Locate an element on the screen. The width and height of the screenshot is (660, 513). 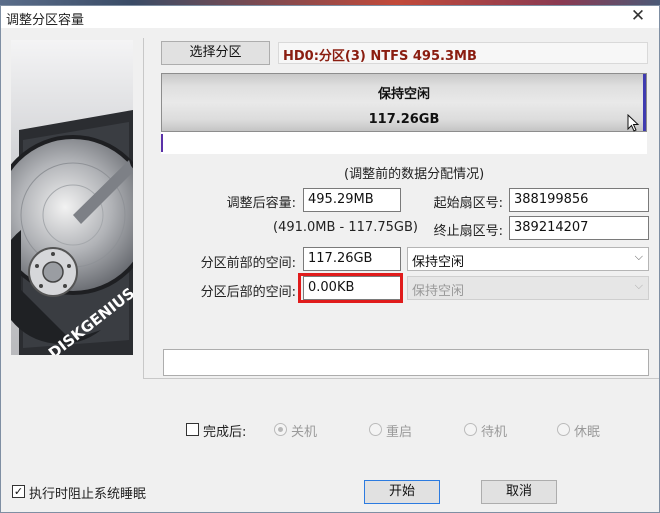
size-range-hint: (491.0MB - 117.75GB) is located at coordinates (345, 227).